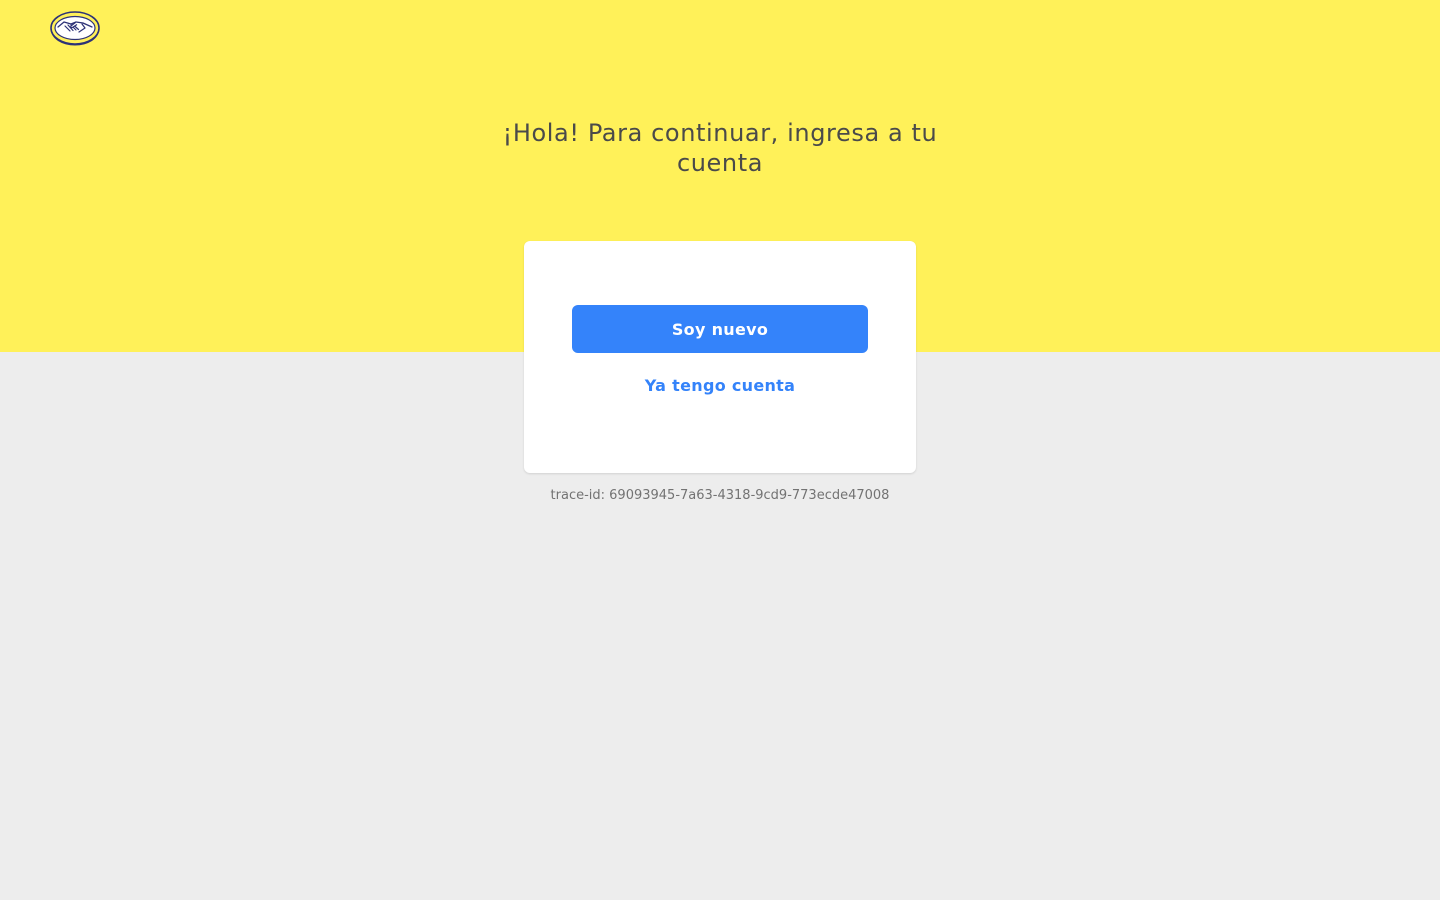 The width and height of the screenshot is (1440, 900). What do you see at coordinates (720, 357) in the screenshot?
I see `login-card: Soy nuevo Ya tengo cuenta` at bounding box center [720, 357].